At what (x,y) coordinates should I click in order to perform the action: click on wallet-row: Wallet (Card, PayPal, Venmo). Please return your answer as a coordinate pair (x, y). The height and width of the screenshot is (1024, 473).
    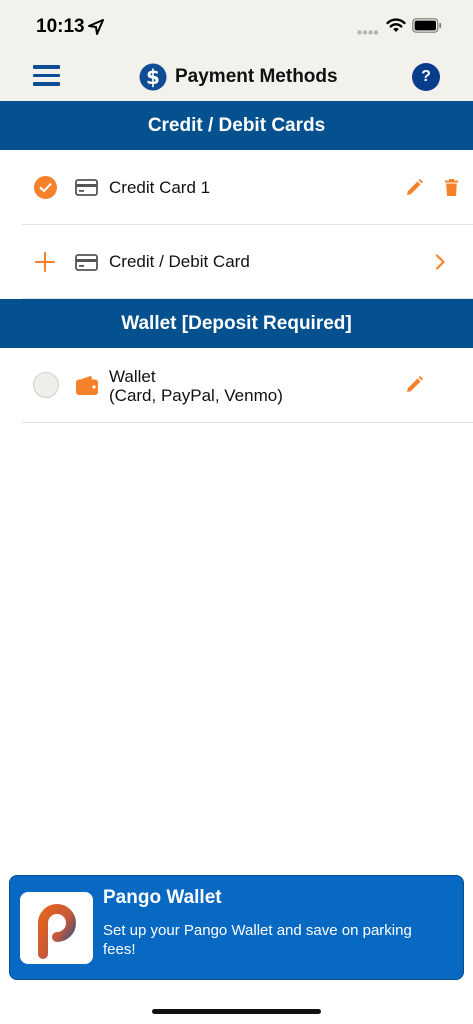
    Looking at the image, I should click on (247, 385).